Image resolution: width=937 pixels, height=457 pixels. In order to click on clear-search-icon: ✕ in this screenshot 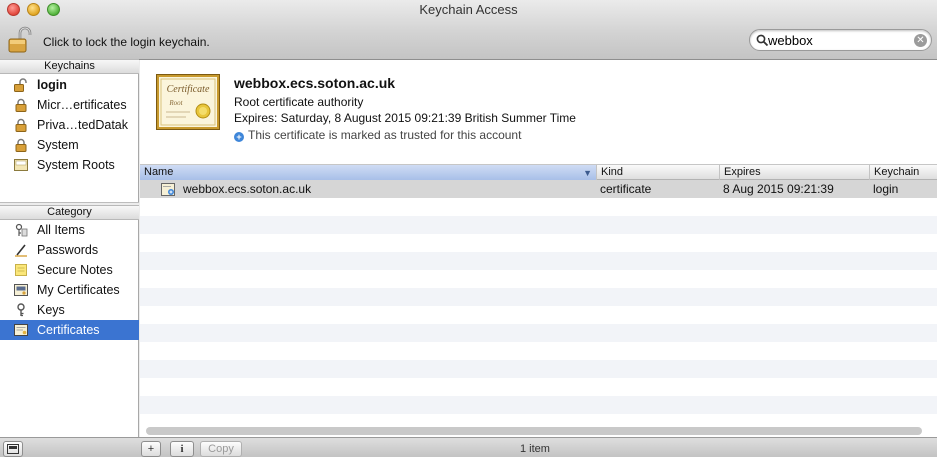, I will do `click(920, 40)`.